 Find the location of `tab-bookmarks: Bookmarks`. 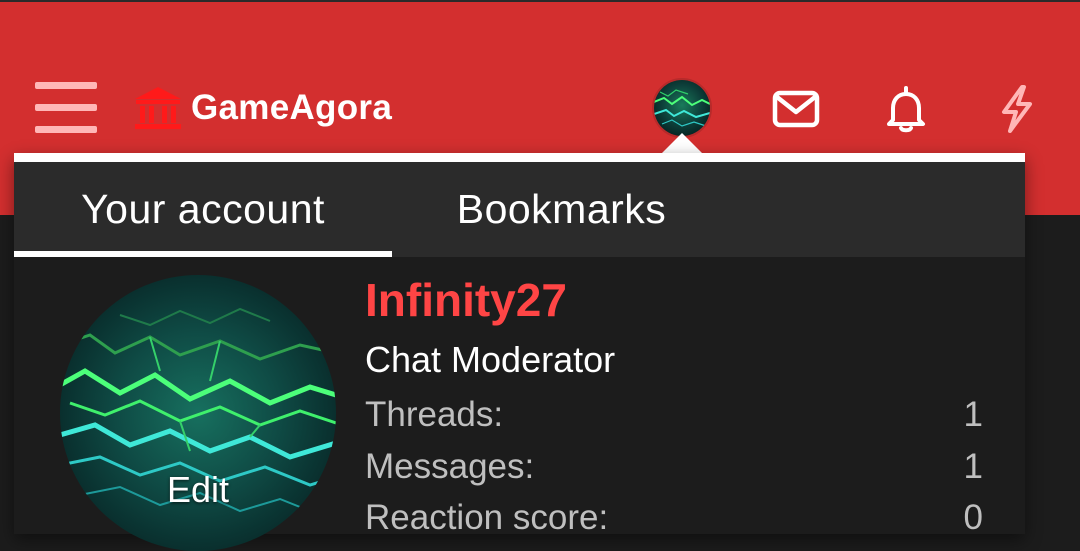

tab-bookmarks: Bookmarks is located at coordinates (561, 209).